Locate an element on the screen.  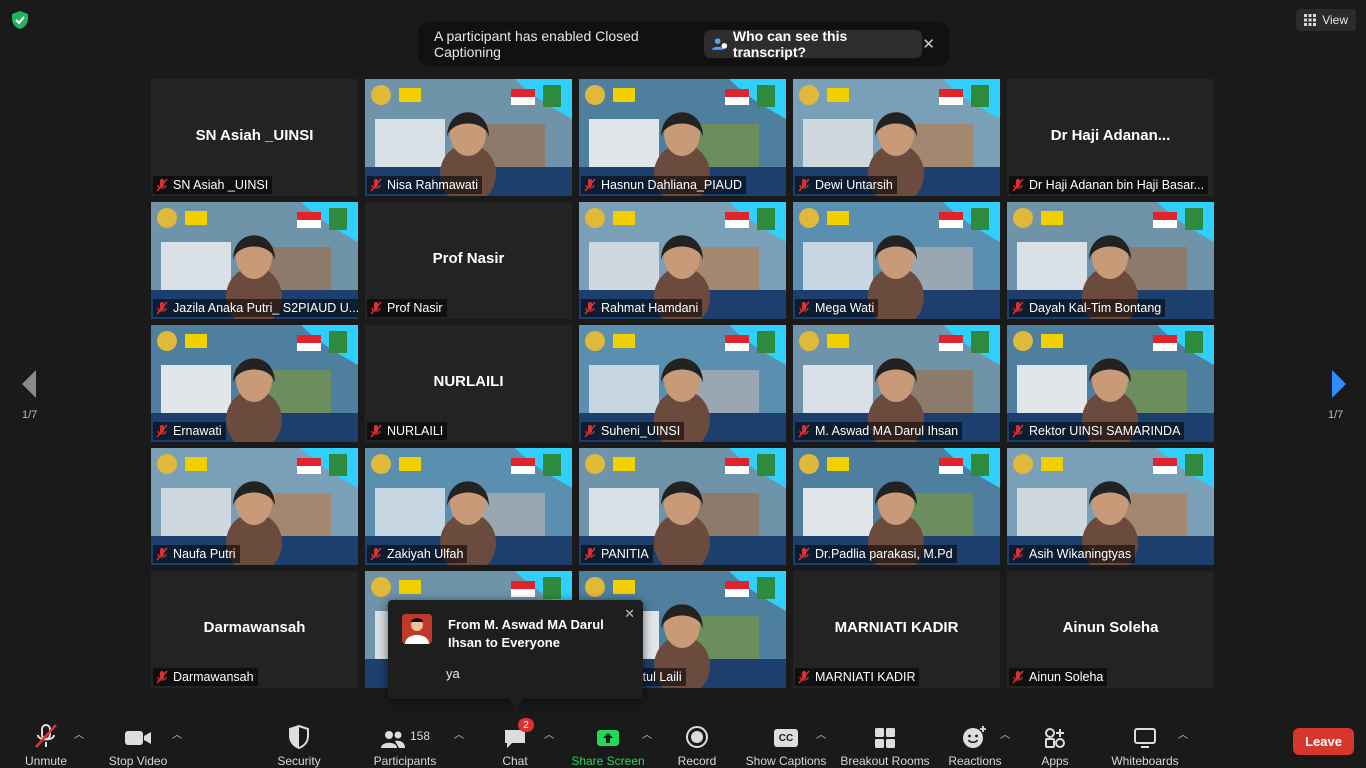
participant-tile: Ainun Soleha Ainun Soleha is located at coordinates (1110, 629).